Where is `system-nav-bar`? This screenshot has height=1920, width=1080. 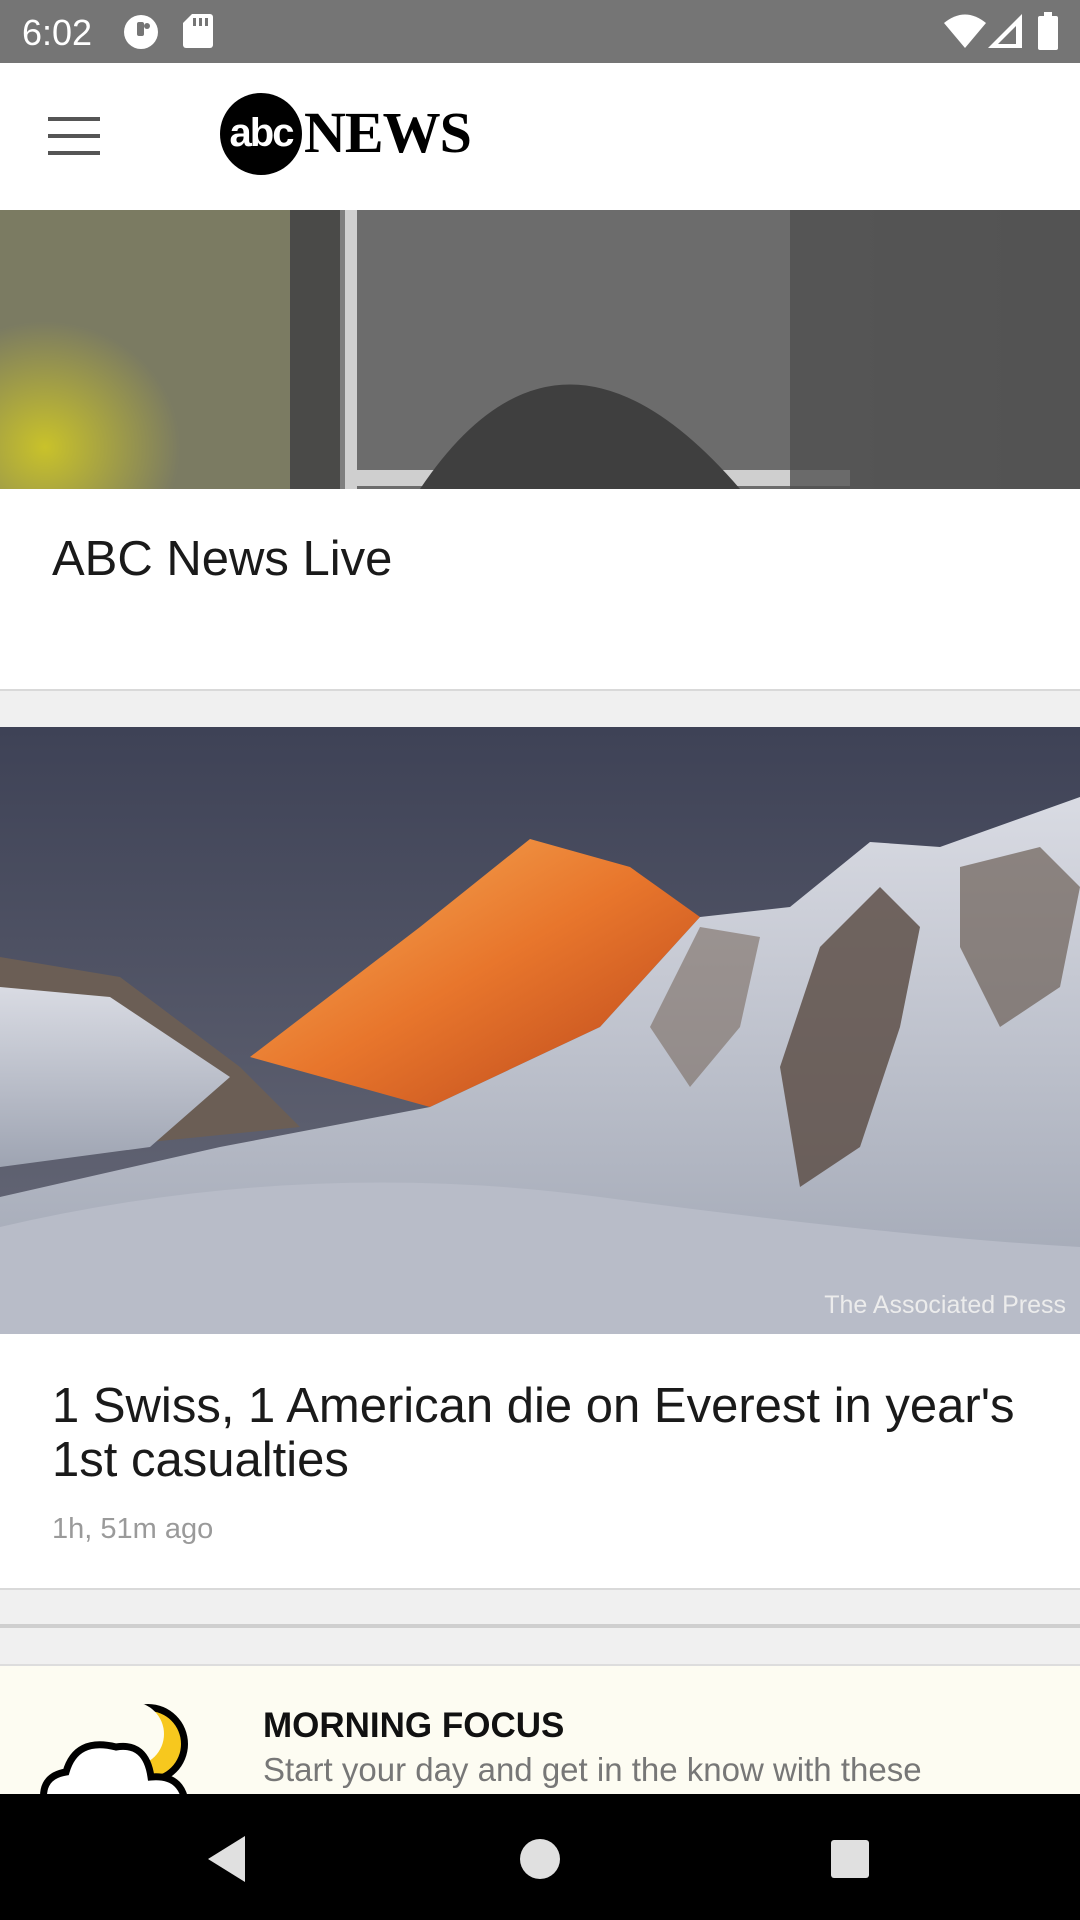 system-nav-bar is located at coordinates (540, 1857).